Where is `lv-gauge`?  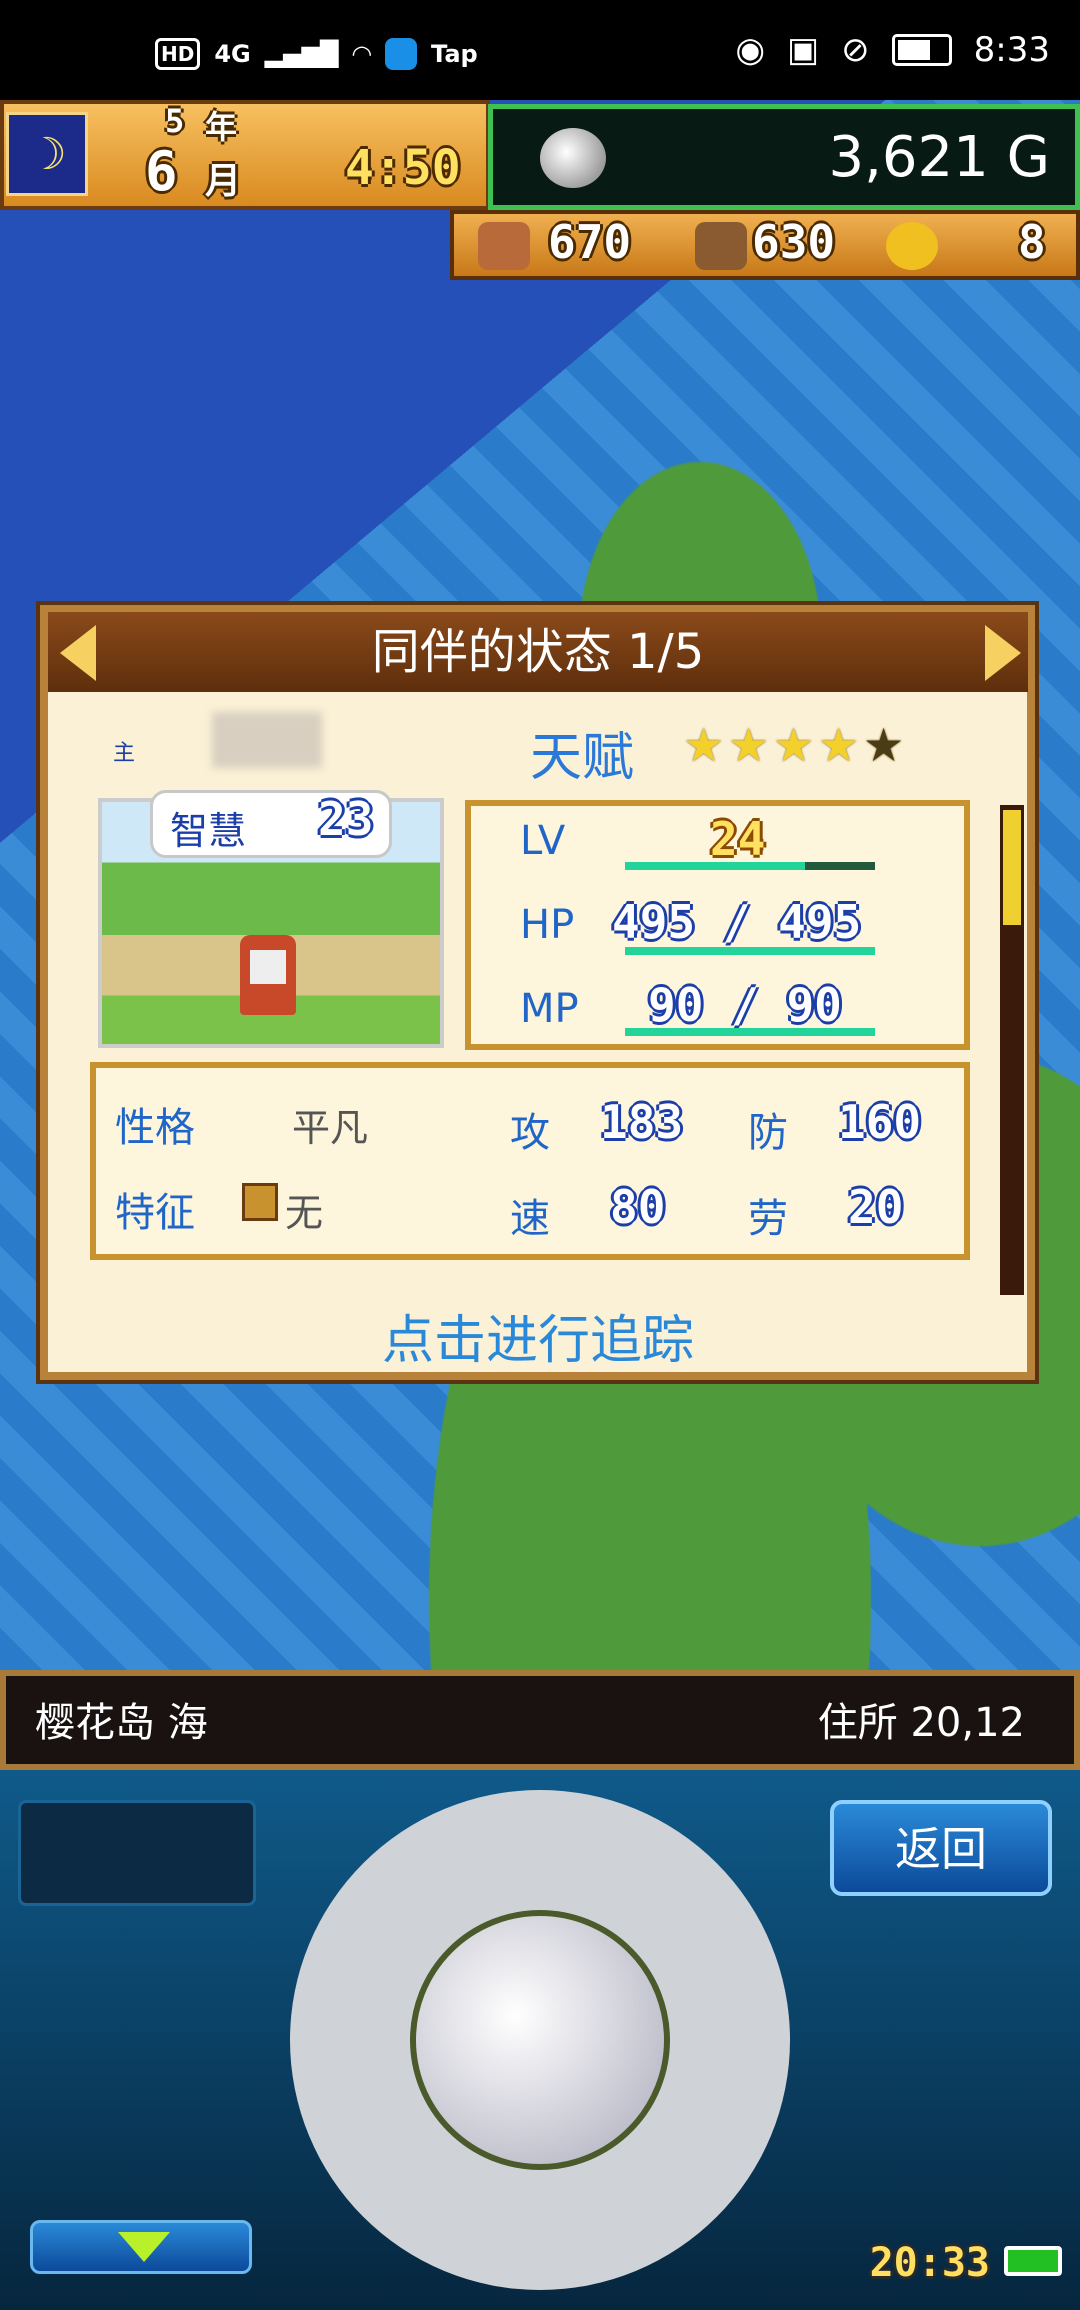 lv-gauge is located at coordinates (750, 866).